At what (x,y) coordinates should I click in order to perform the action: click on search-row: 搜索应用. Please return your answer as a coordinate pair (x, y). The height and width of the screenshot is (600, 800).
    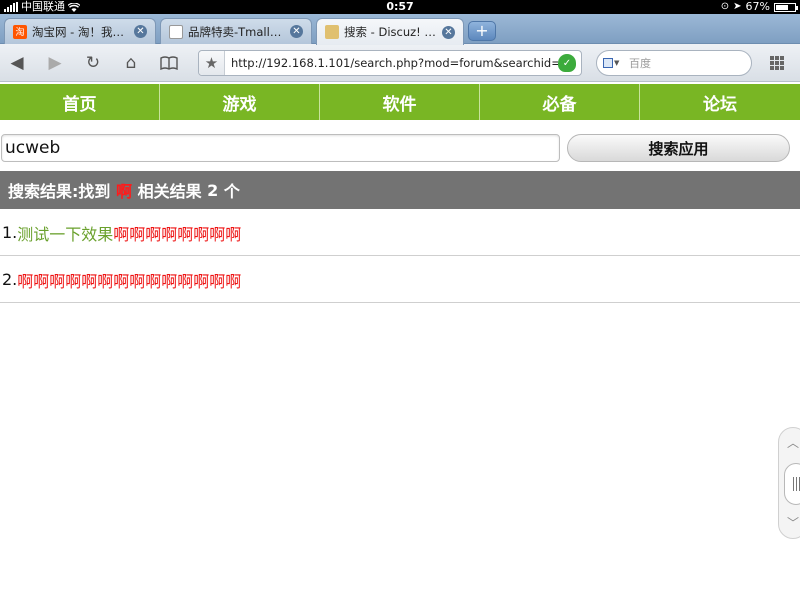
    Looking at the image, I should click on (400, 149).